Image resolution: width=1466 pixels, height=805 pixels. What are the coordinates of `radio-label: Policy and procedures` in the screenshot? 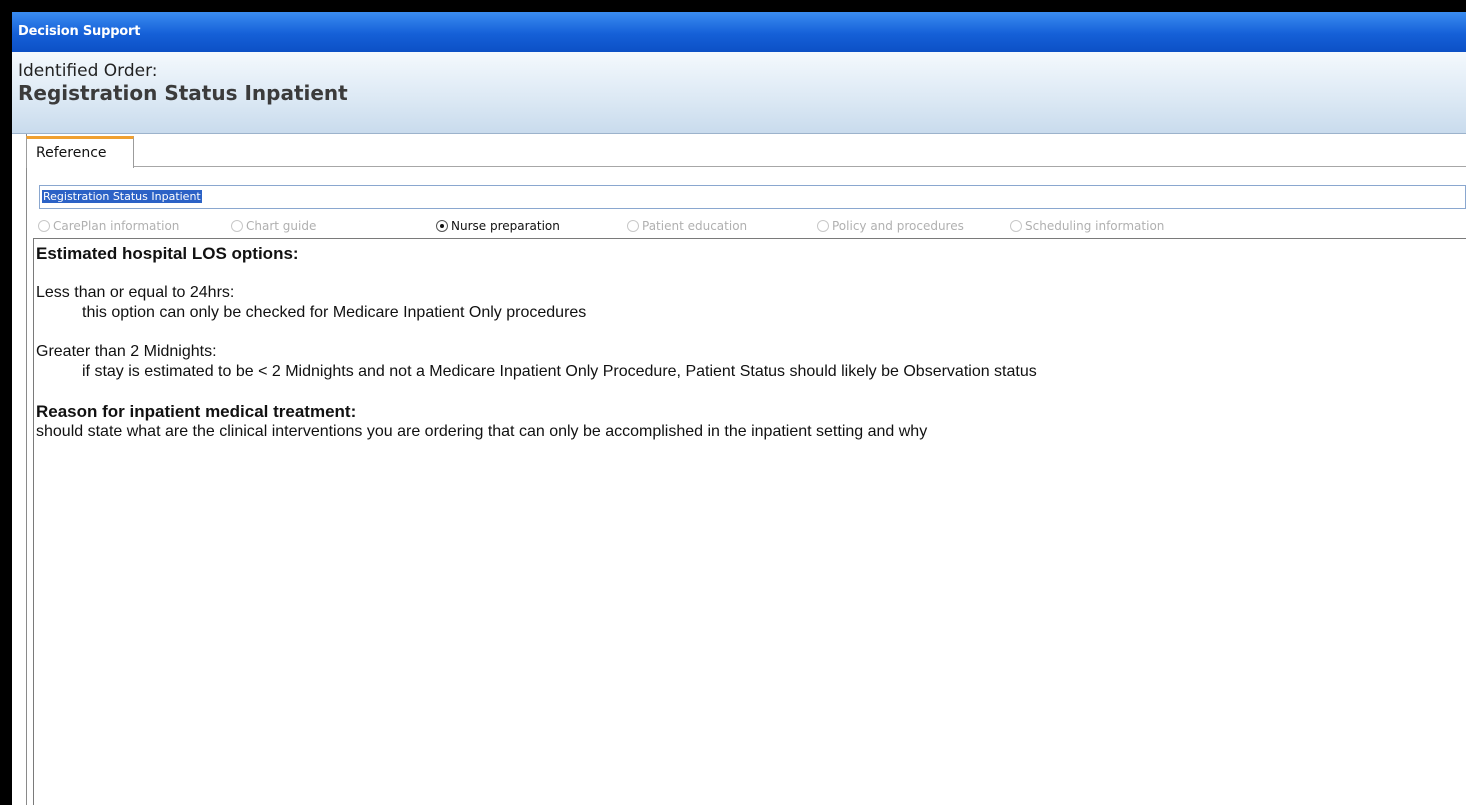 It's located at (898, 226).